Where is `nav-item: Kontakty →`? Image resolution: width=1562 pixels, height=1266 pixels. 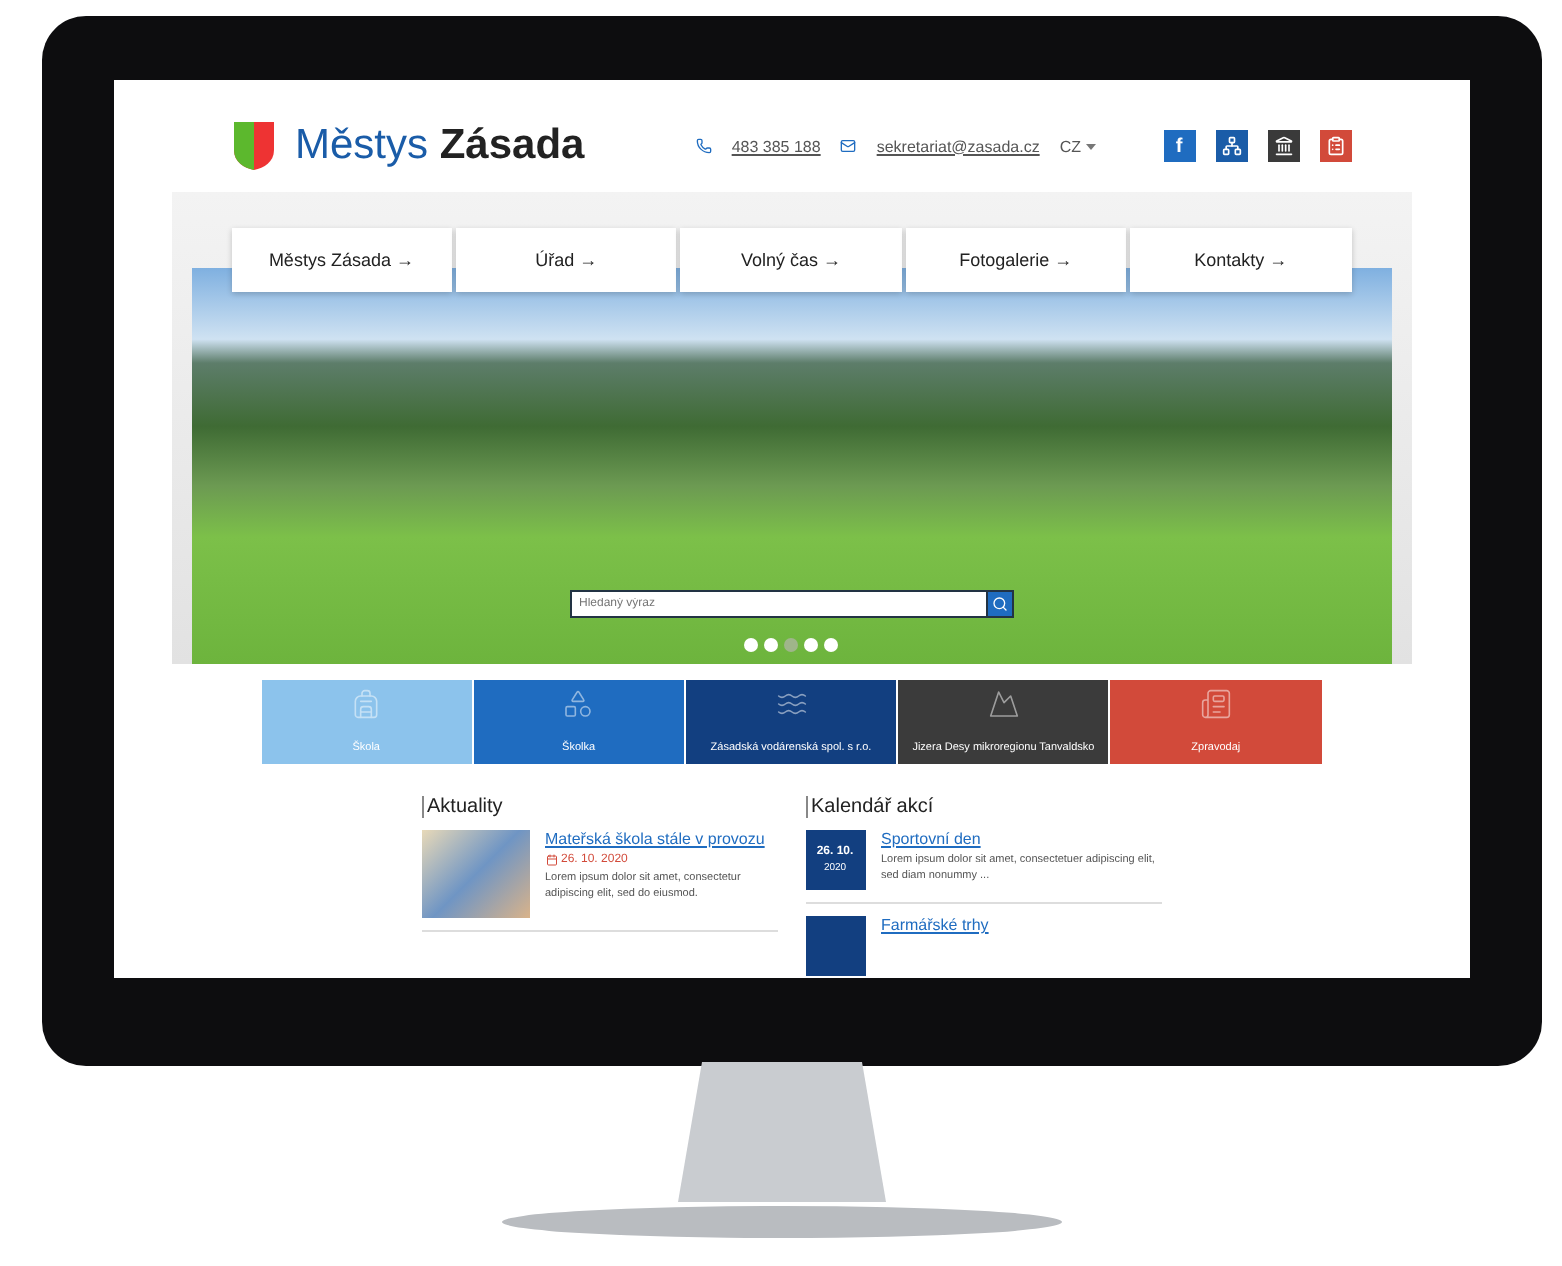 nav-item: Kontakty → is located at coordinates (1241, 260).